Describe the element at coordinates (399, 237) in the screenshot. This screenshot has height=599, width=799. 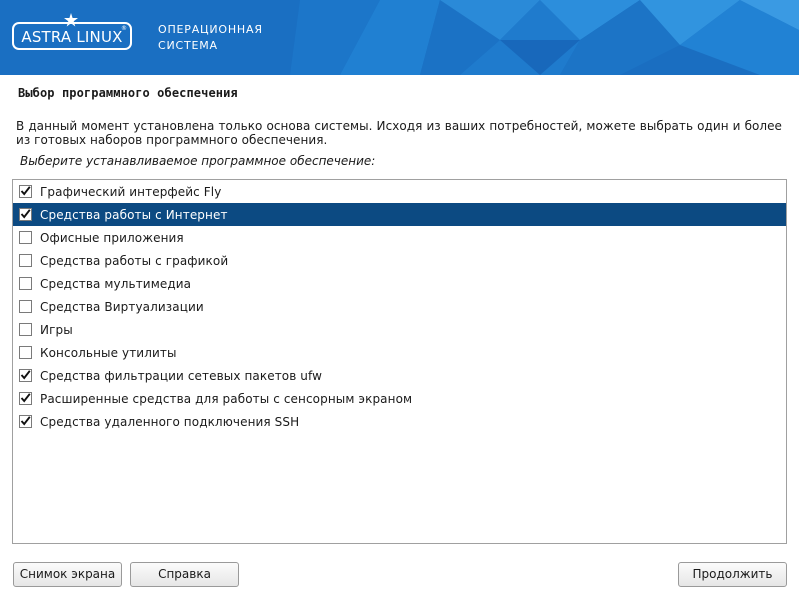
I see `list-item: Офисные приложения` at that location.